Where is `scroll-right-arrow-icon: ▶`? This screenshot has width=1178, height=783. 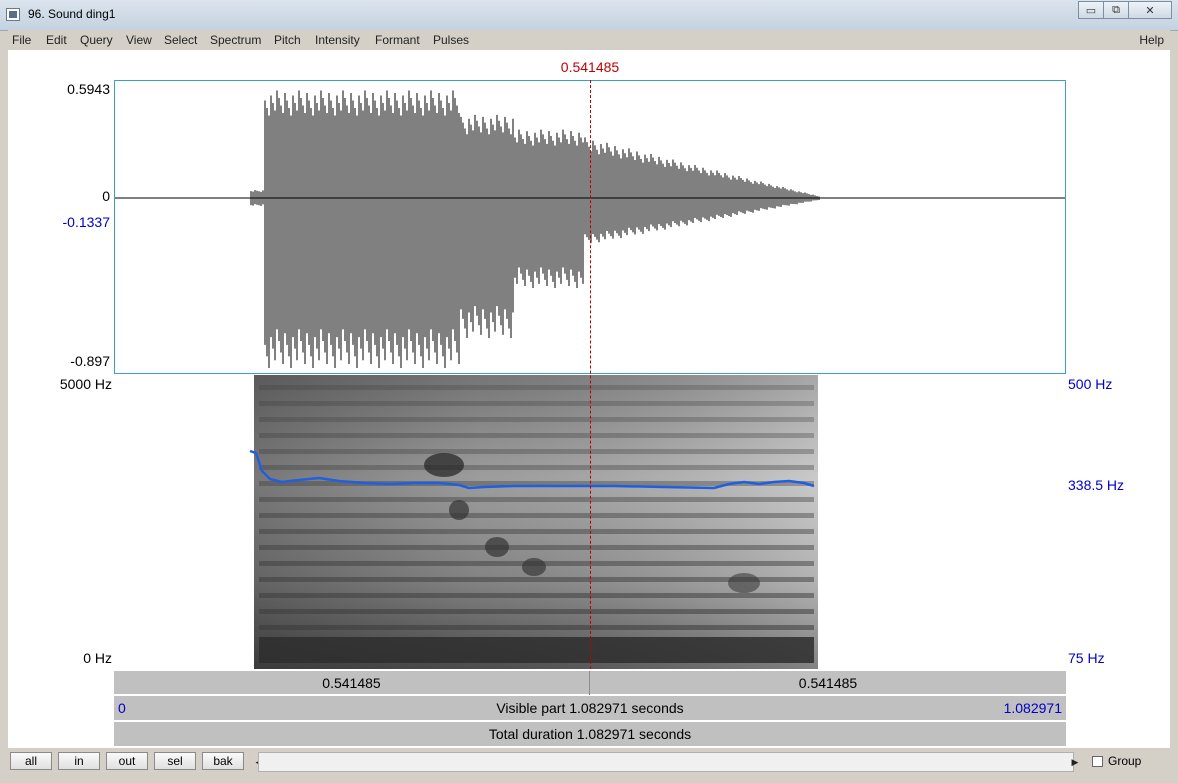 scroll-right-arrow-icon: ▶ is located at coordinates (1075, 762).